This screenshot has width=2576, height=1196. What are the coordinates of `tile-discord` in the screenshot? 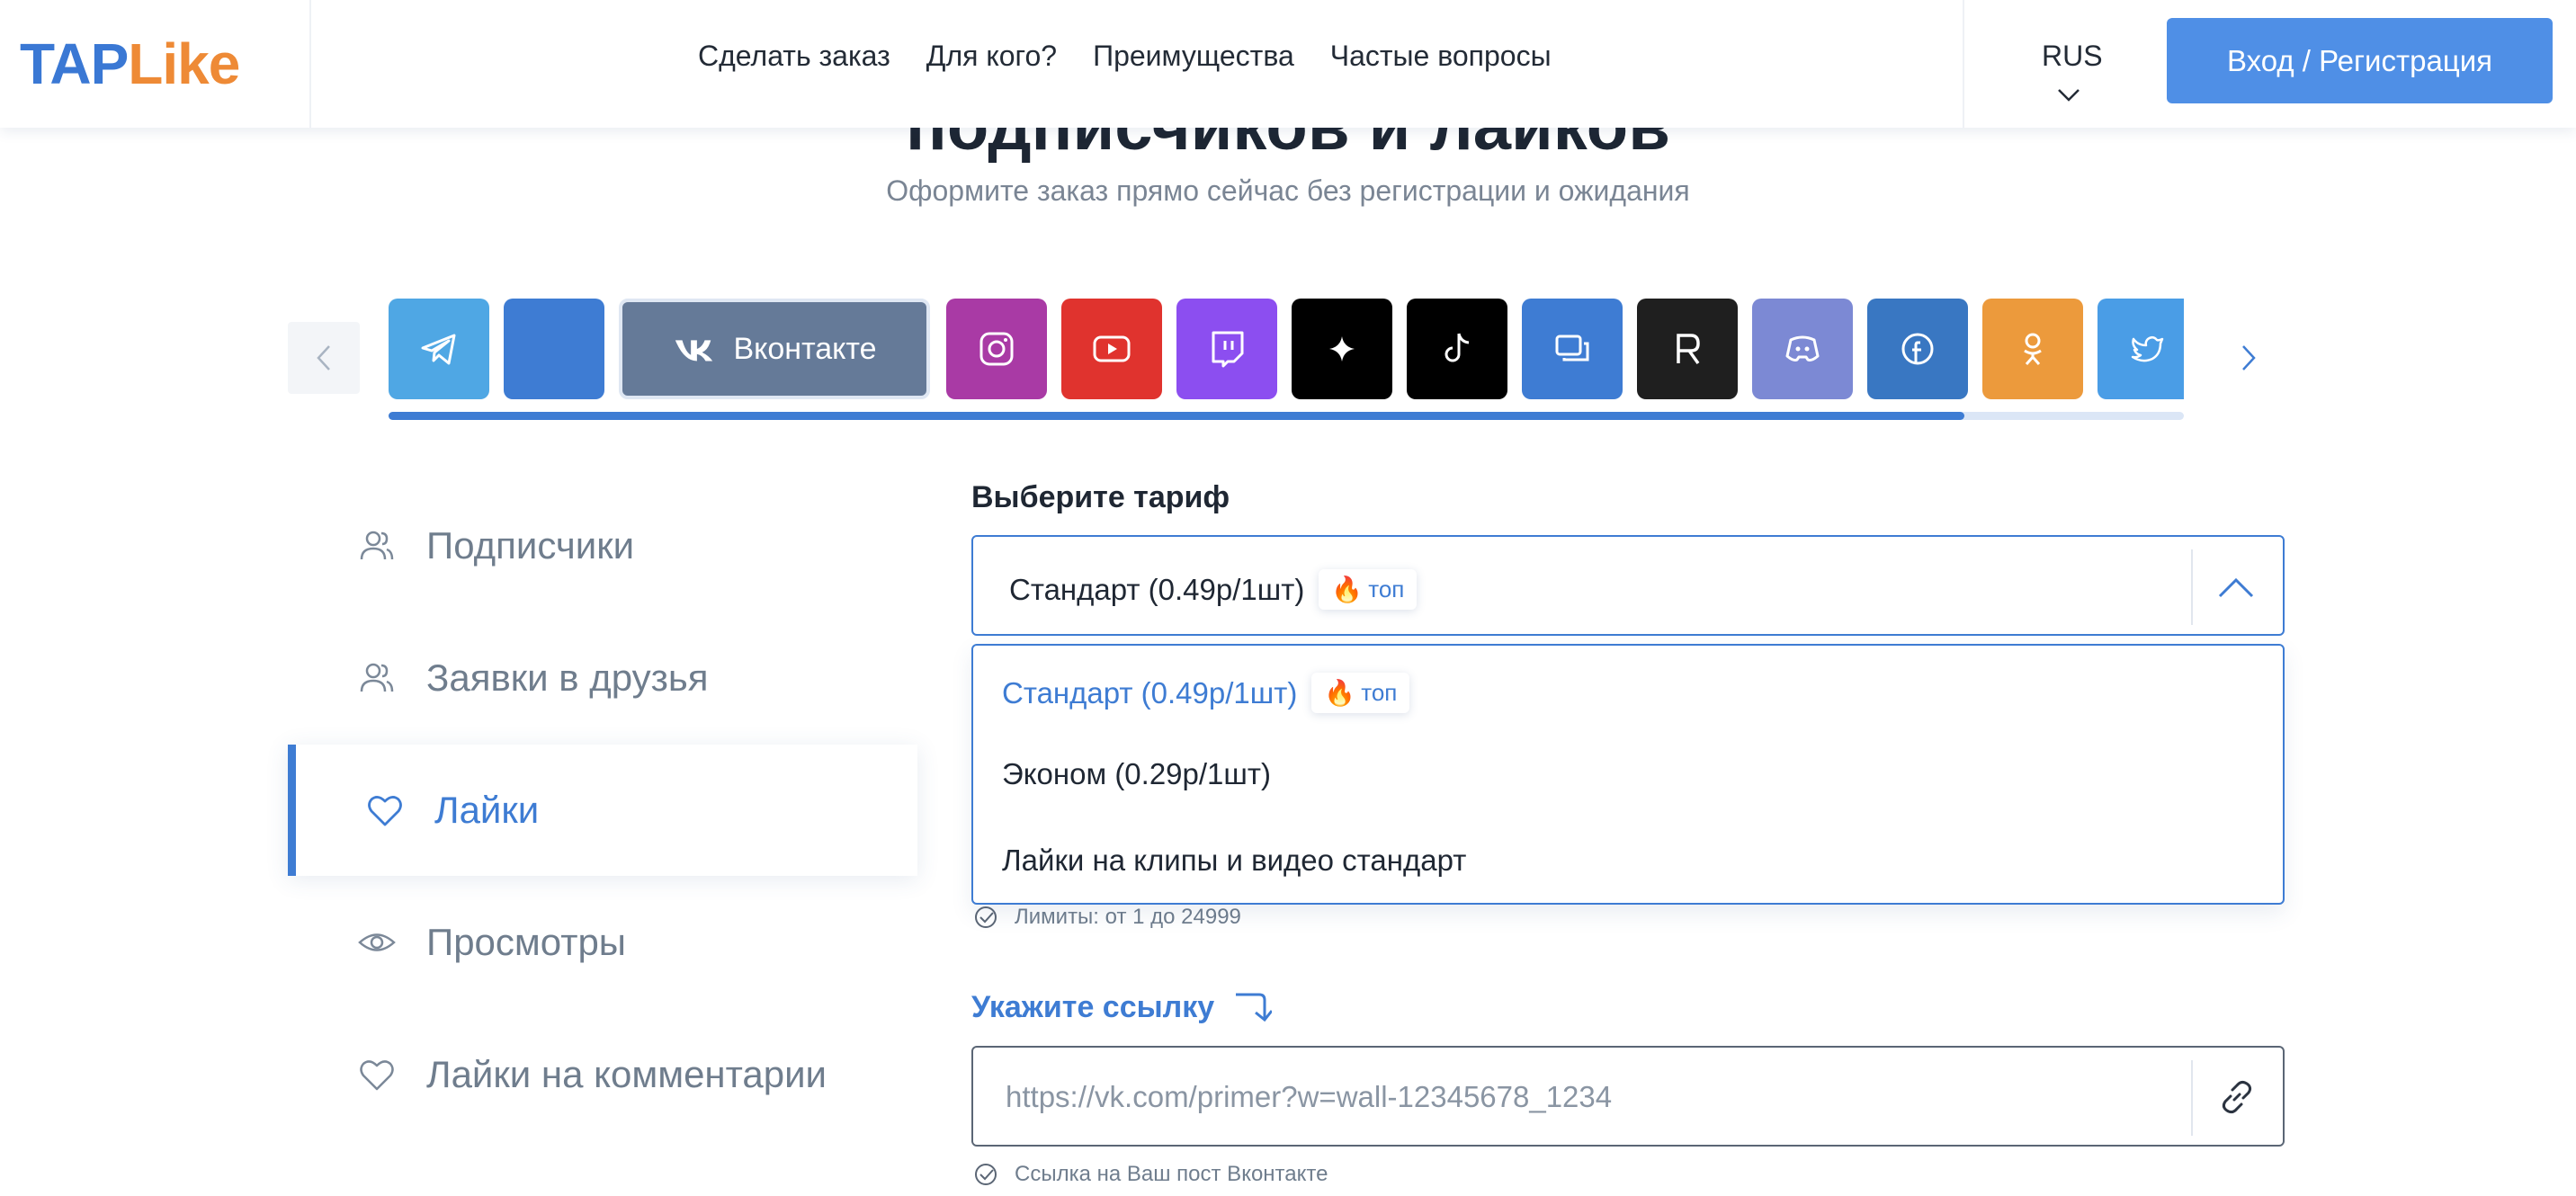 It's located at (1802, 349).